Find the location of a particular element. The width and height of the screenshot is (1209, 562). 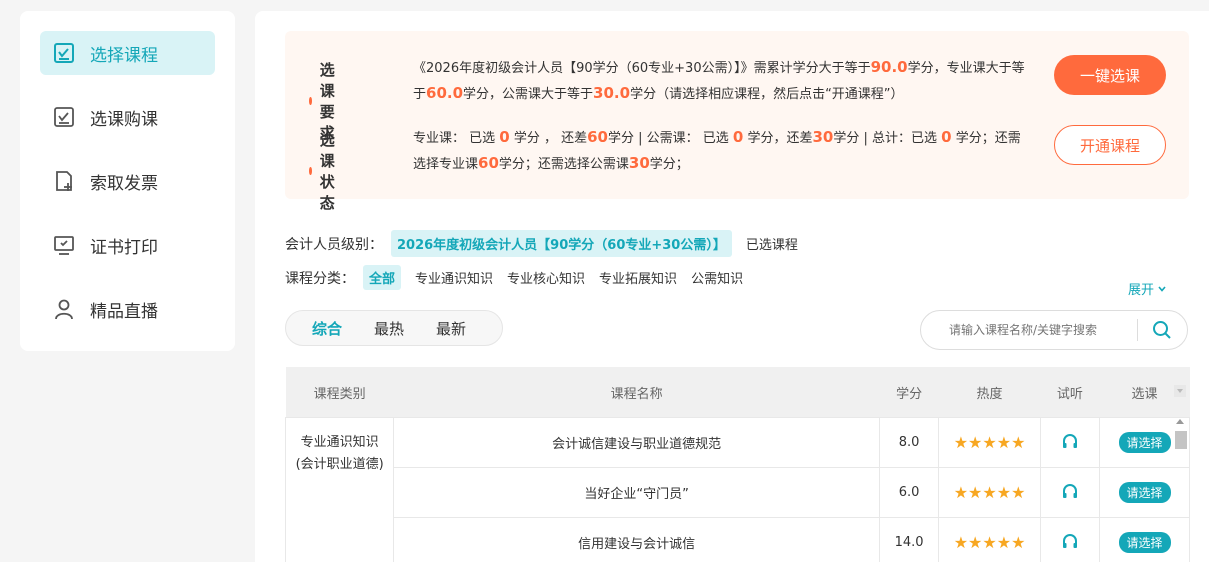

text-segment: 学分 ， 还差 is located at coordinates (548, 138).